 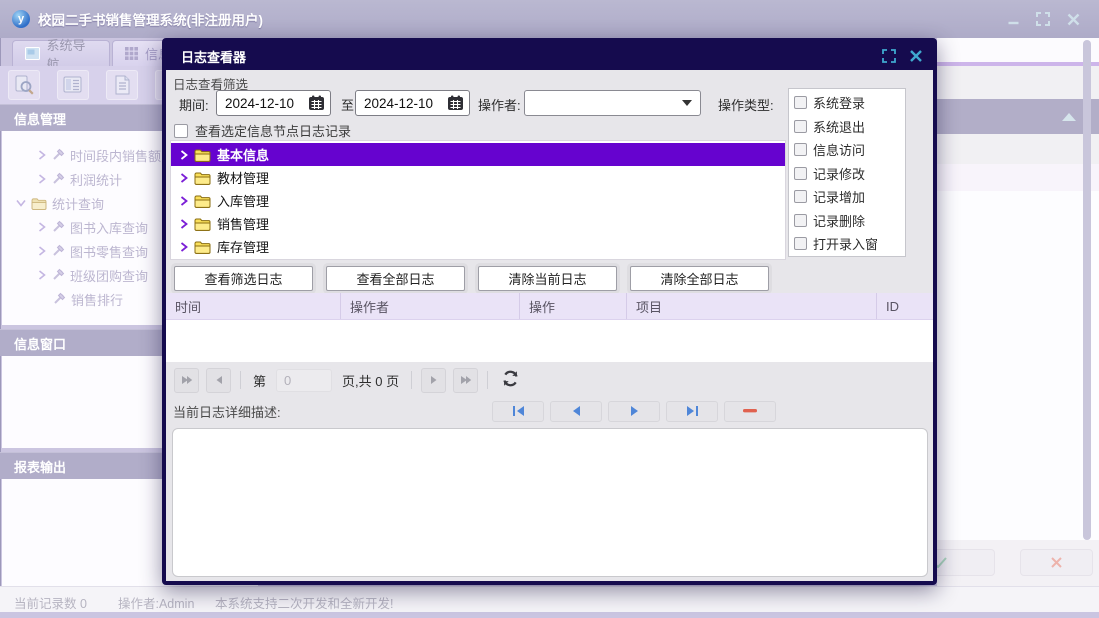 What do you see at coordinates (61, 55) in the screenshot?
I see `tab-system-navigation: 系统导航` at bounding box center [61, 55].